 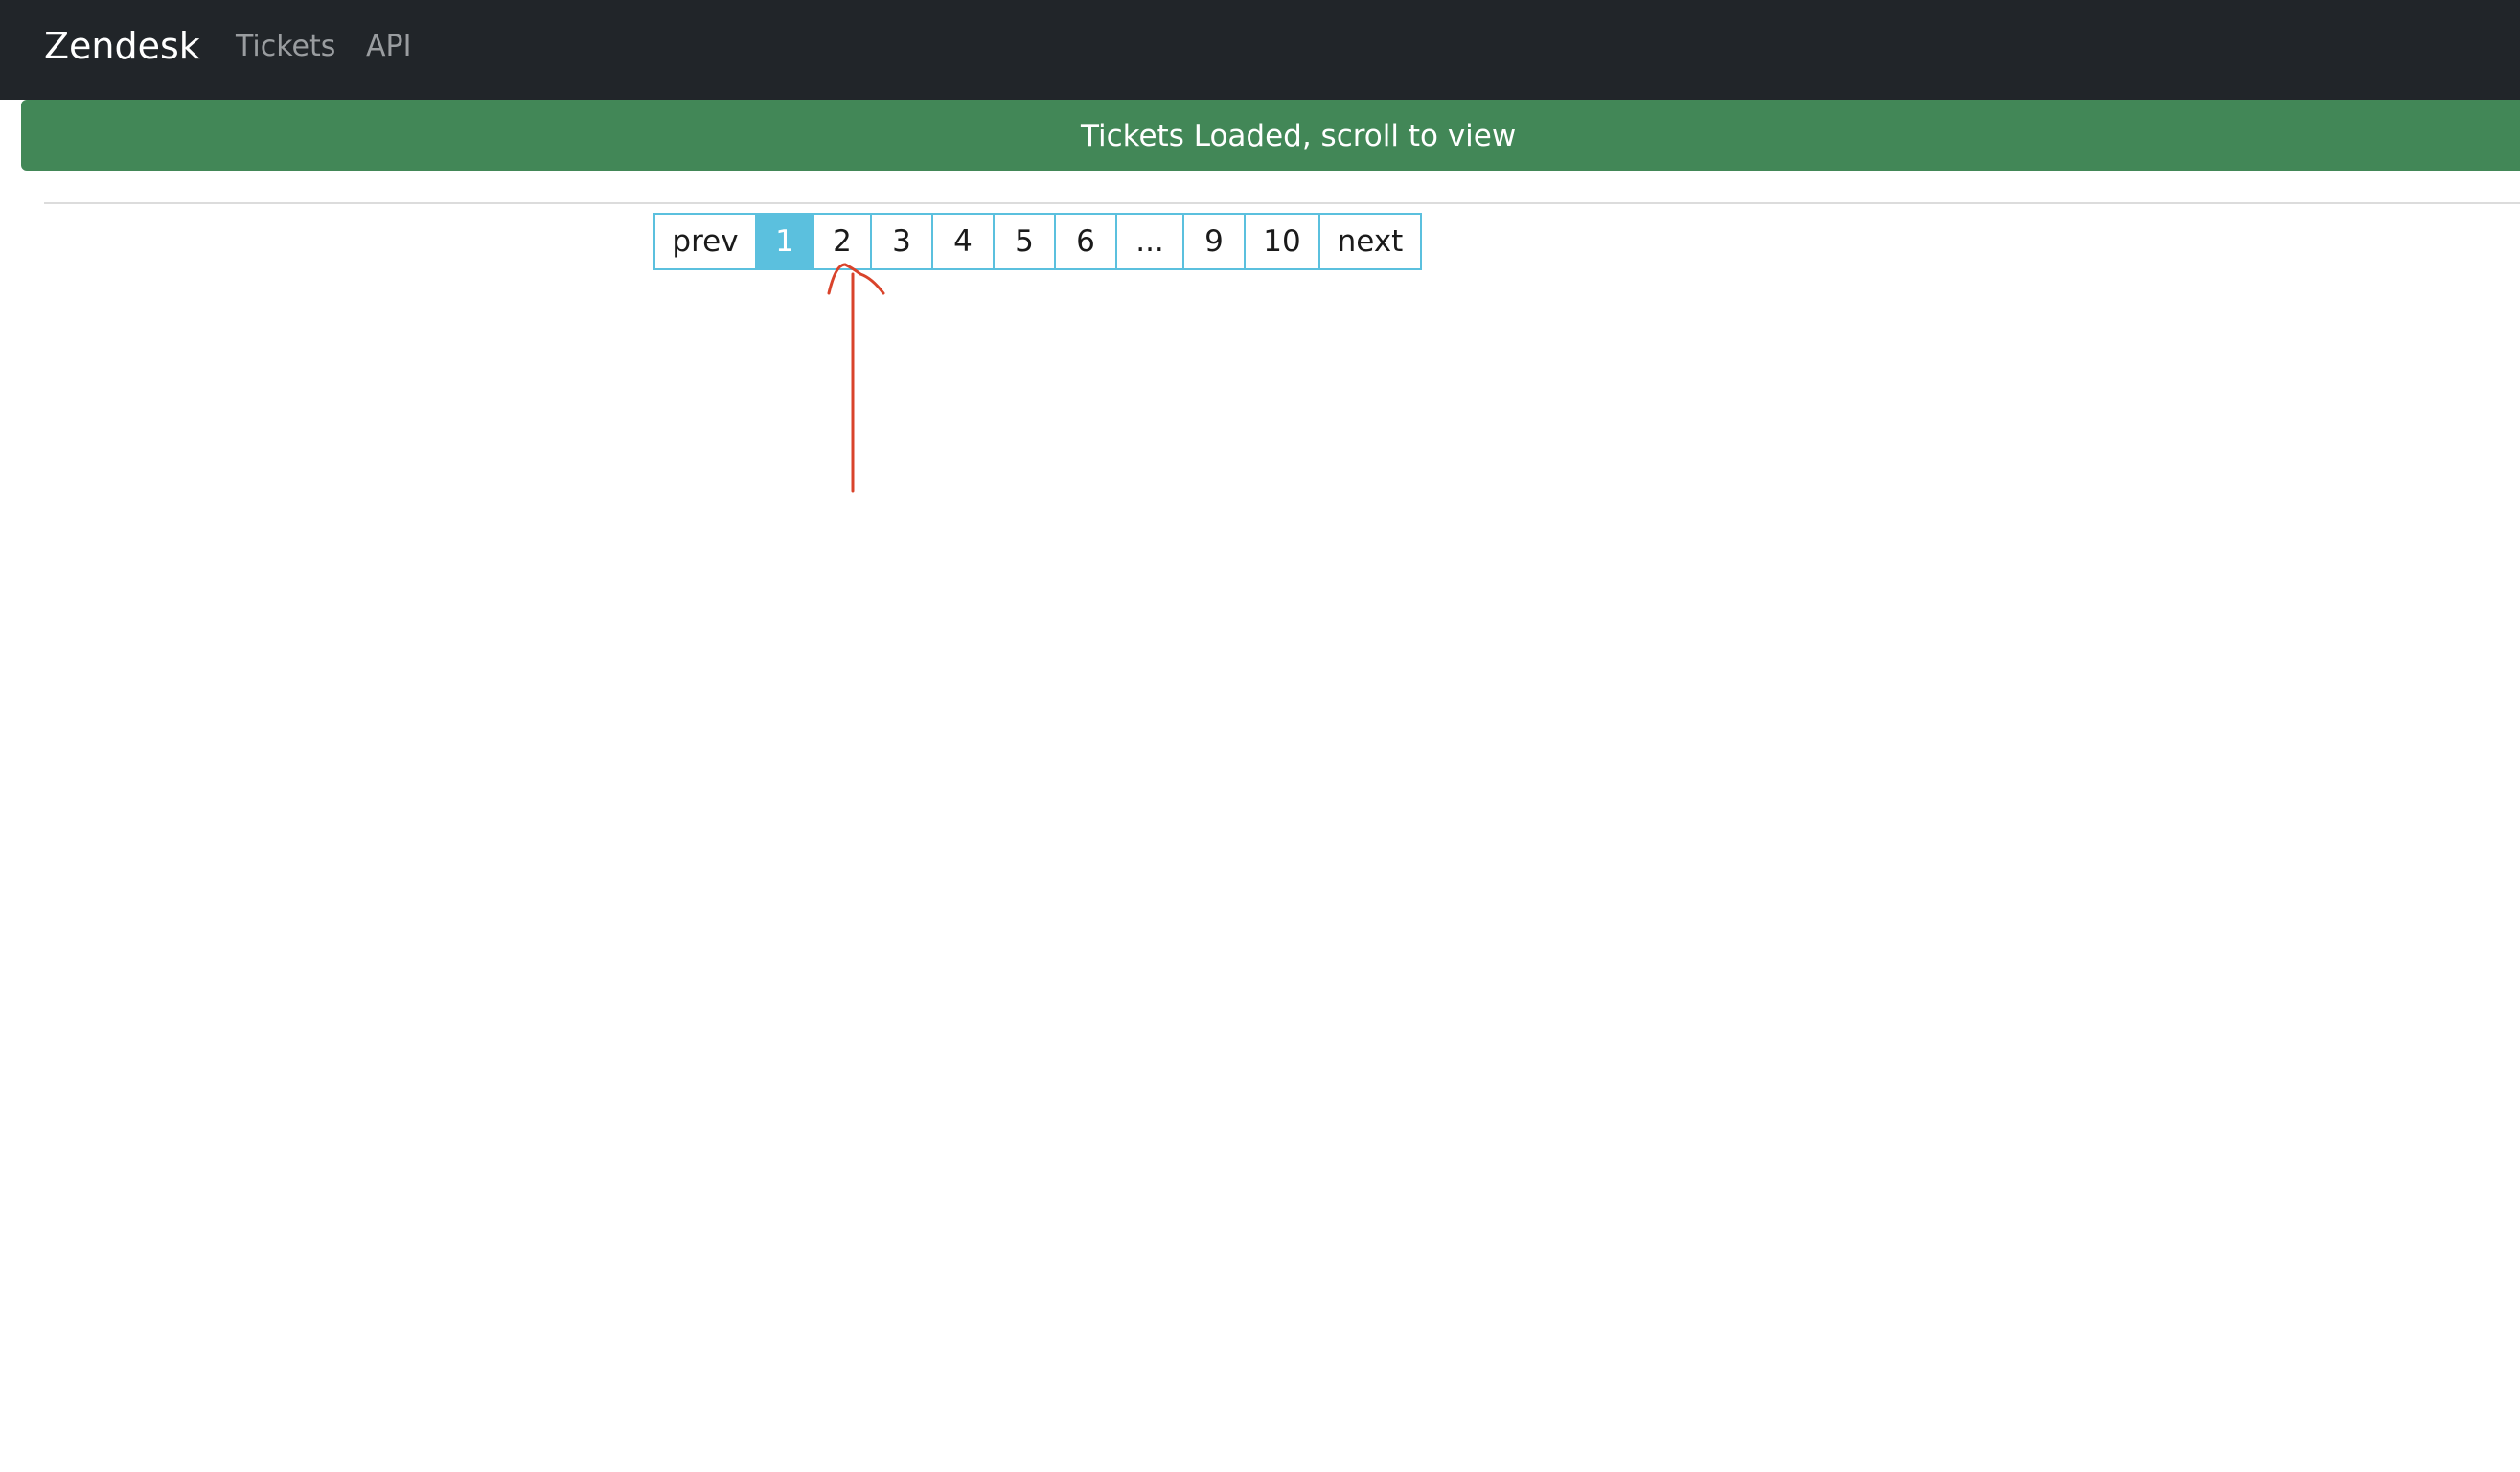 I want to click on nav-link-api: API, so click(x=388, y=47).